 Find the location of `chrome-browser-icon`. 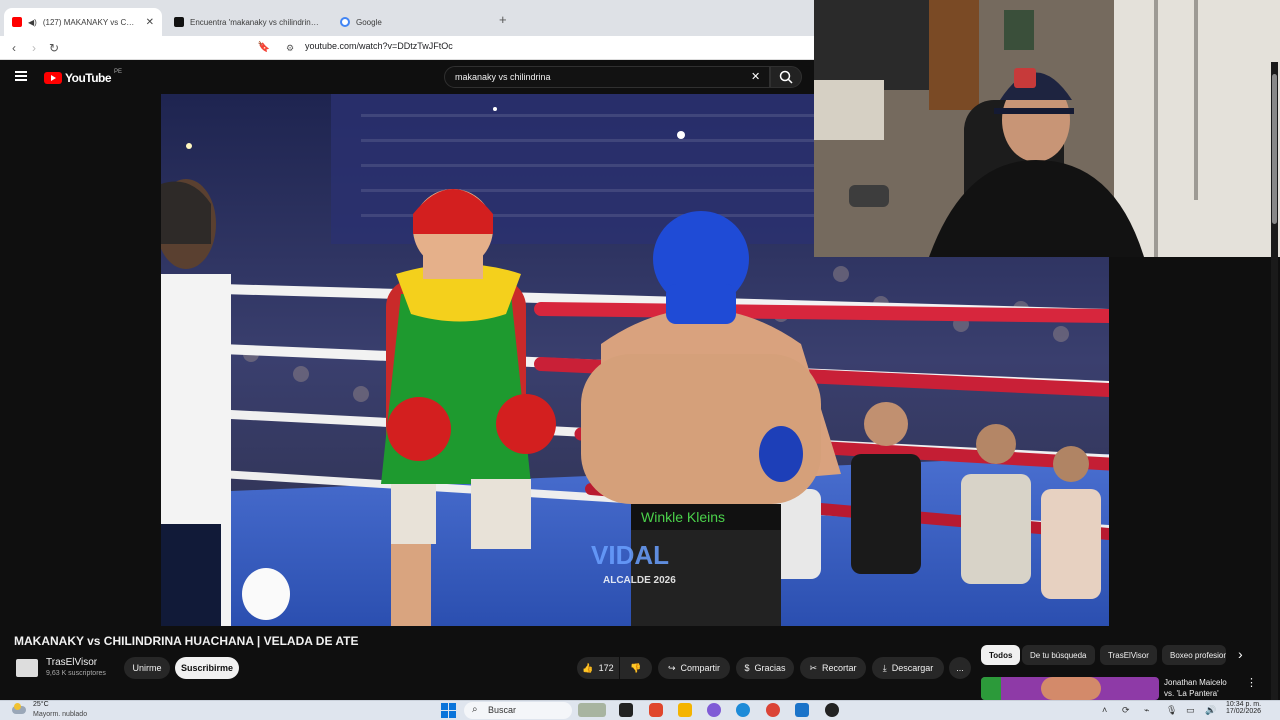

chrome-browser-icon is located at coordinates (773, 710).